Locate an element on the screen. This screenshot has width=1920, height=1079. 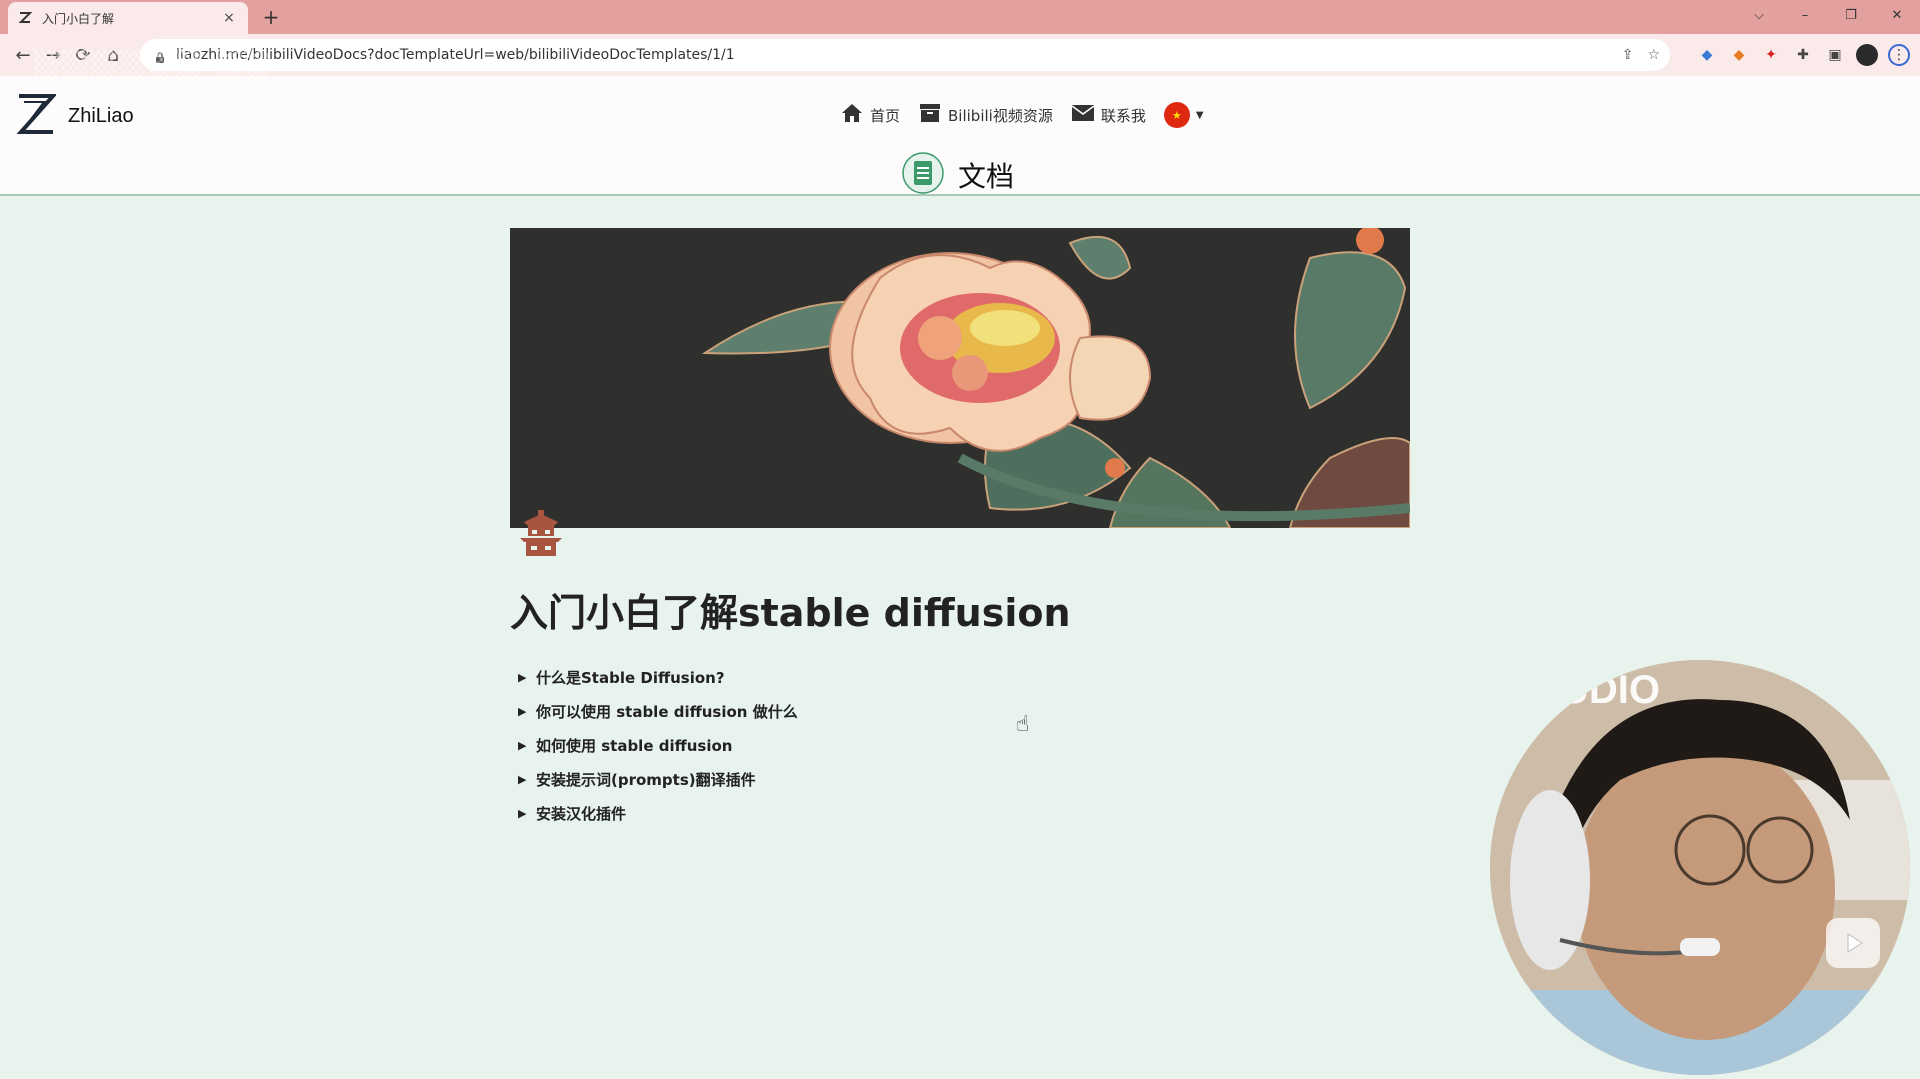
restore-button: ❐ is located at coordinates (1851, 15).